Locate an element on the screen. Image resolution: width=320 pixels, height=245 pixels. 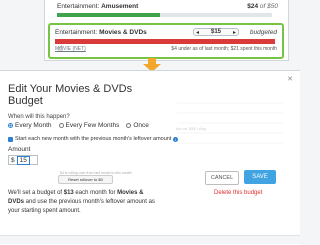
budget-progress-fill is located at coordinates (109, 15).